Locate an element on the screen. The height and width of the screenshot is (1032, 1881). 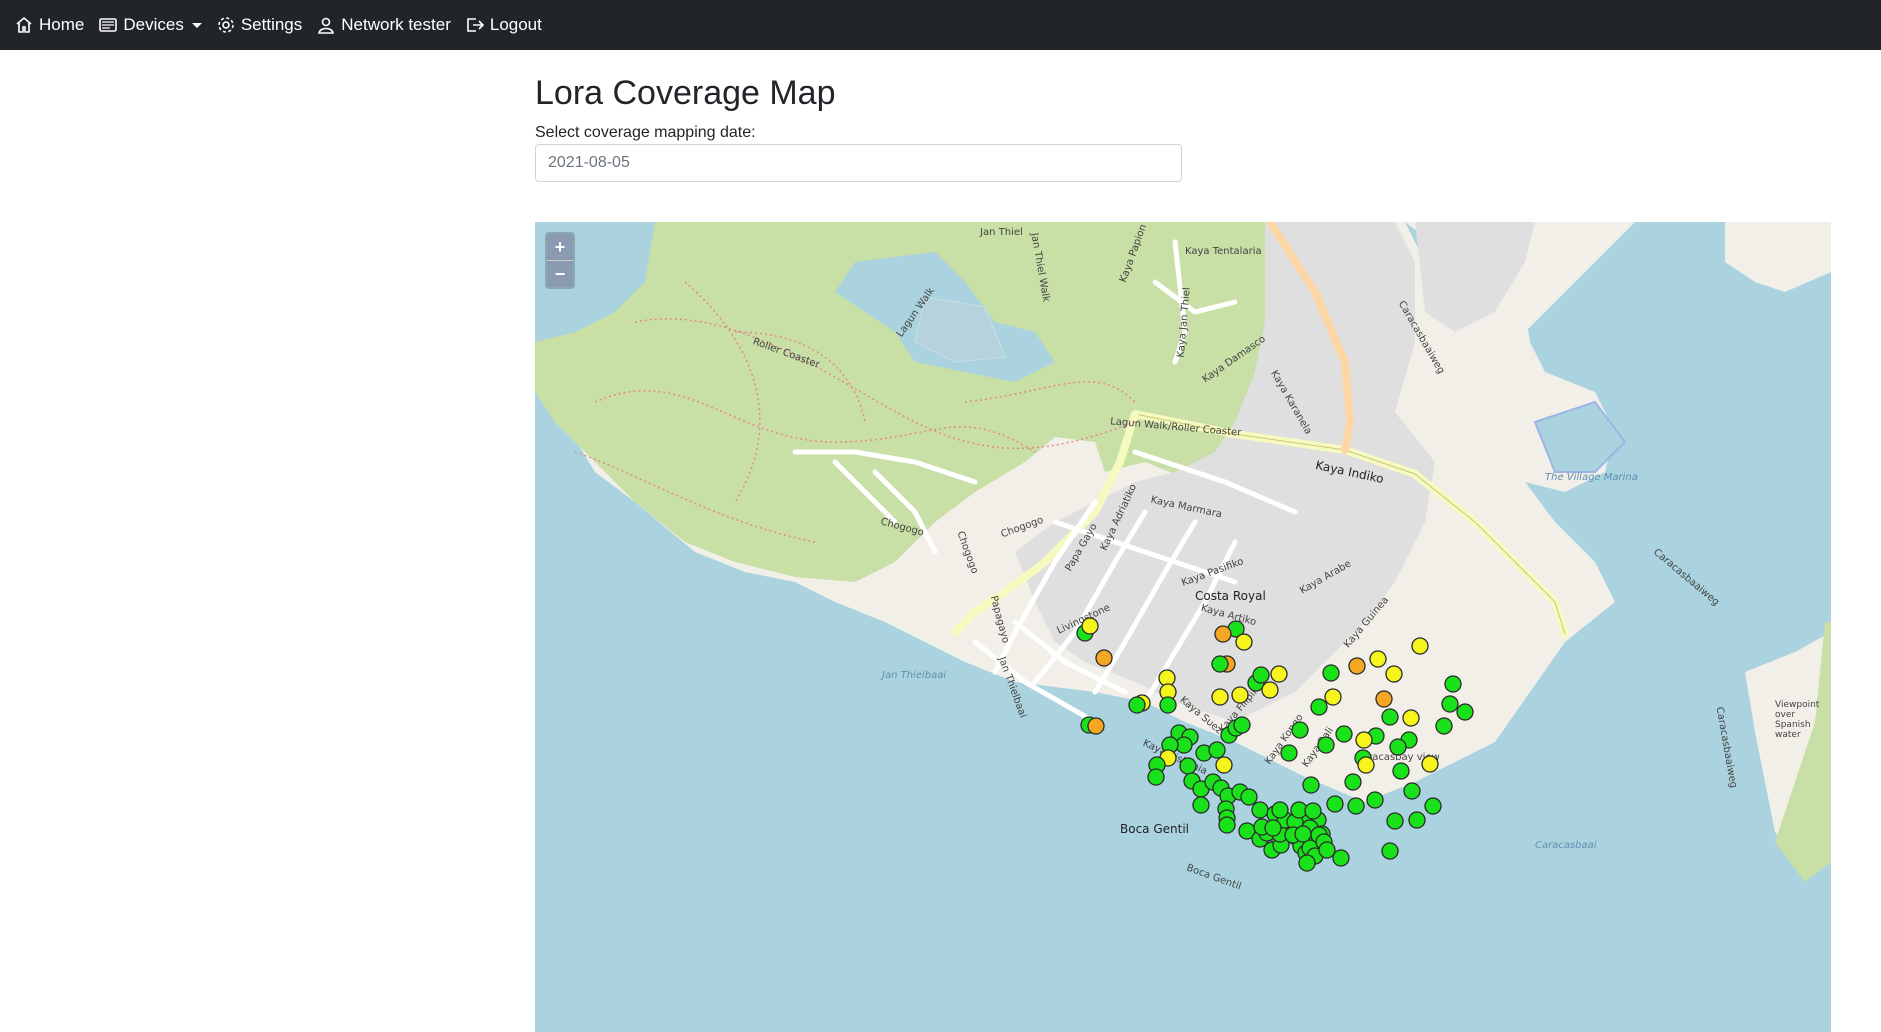
home-icon is located at coordinates (24, 25).